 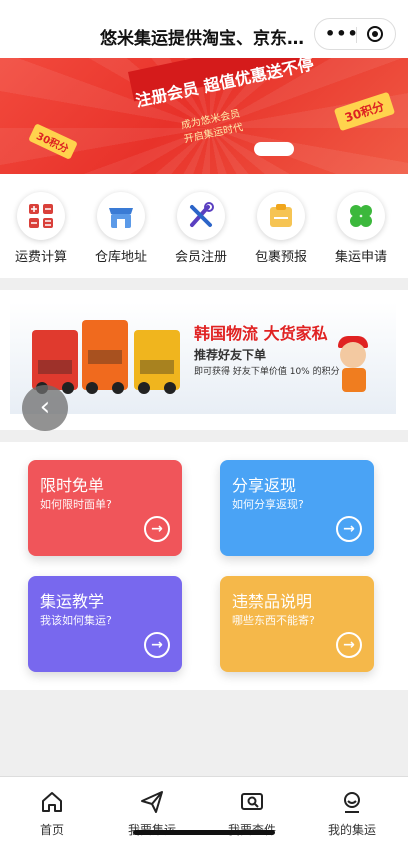 I want to click on carousel-slide: 韩国物流 大货家私 推荐好友下单 即可获得 好友下单价值 10% 的积分, so click(x=203, y=358).